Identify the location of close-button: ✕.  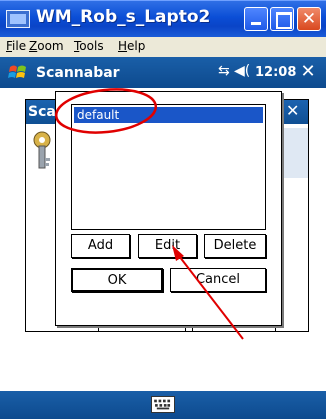
(309, 19).